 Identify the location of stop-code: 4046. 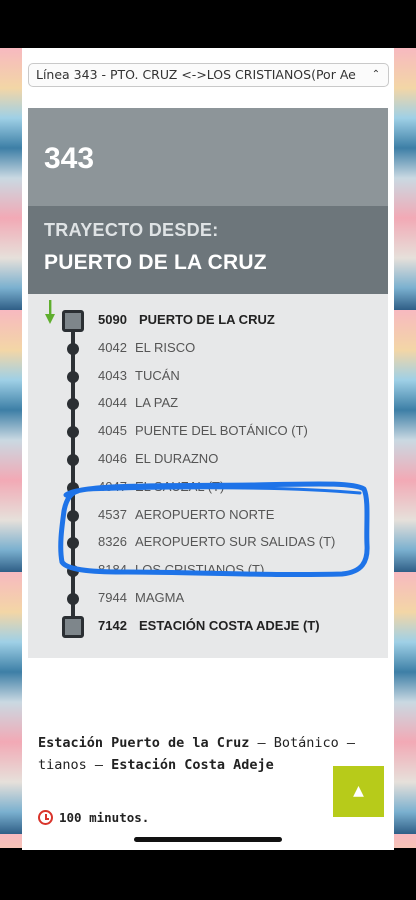
(112, 458).